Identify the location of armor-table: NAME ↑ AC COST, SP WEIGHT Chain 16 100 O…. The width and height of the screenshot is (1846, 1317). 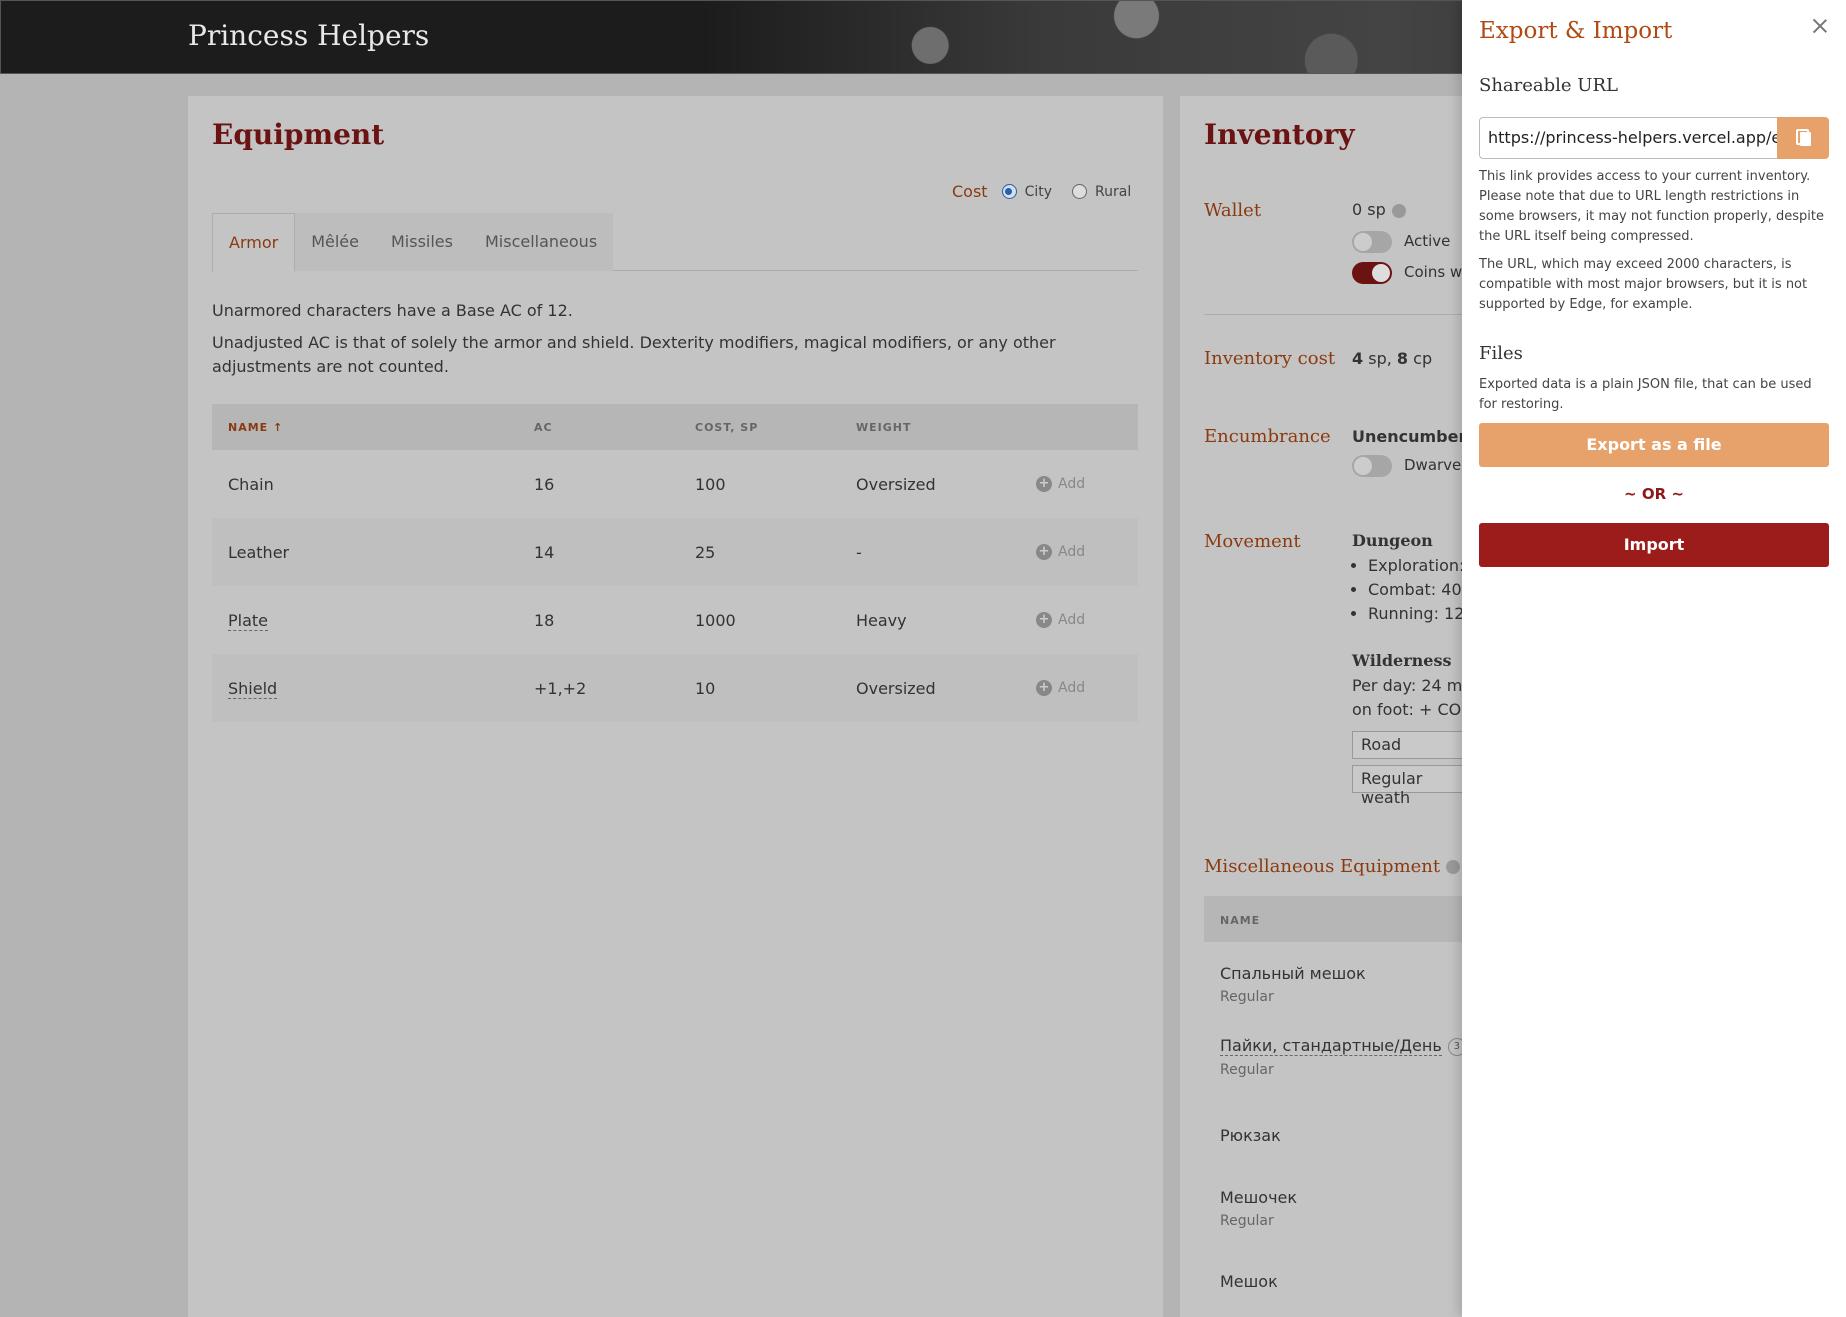
(675, 563).